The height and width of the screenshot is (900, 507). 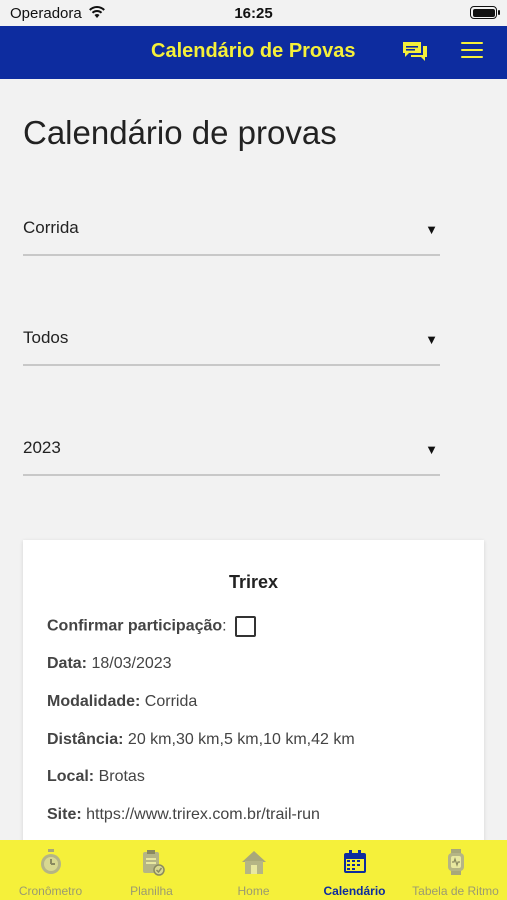 I want to click on confirm-participation-row: Confirmar participação:, so click(x=152, y=626).